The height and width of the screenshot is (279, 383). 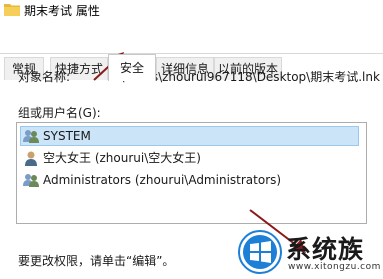 I want to click on user-icon, so click(x=31, y=158).